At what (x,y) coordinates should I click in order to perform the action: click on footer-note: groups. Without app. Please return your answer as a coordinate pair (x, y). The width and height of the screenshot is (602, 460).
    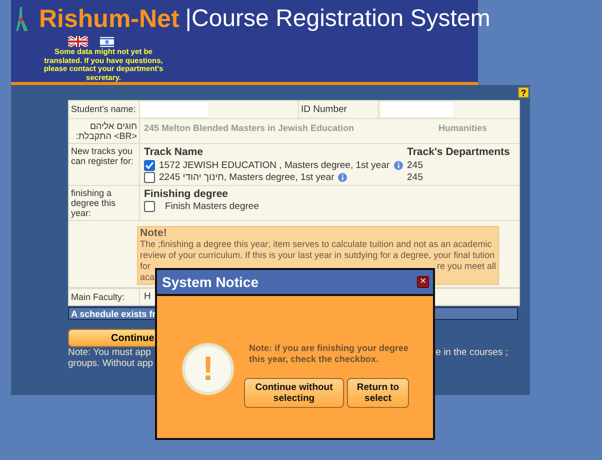
    Looking at the image, I should click on (111, 363).